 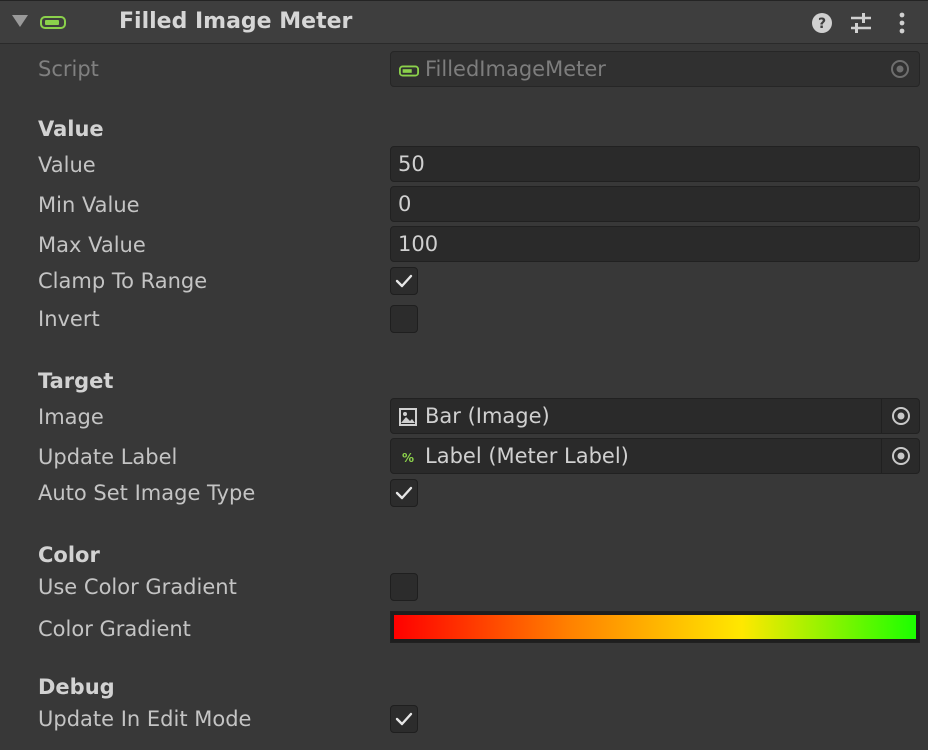 I want to click on foldout-arrow-icon, so click(x=20, y=21).